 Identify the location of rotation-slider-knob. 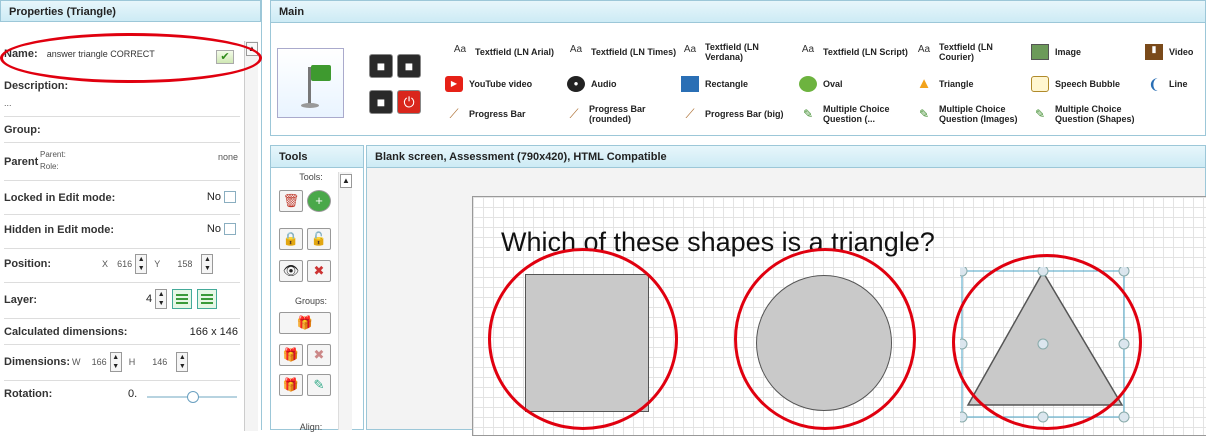
(193, 397).